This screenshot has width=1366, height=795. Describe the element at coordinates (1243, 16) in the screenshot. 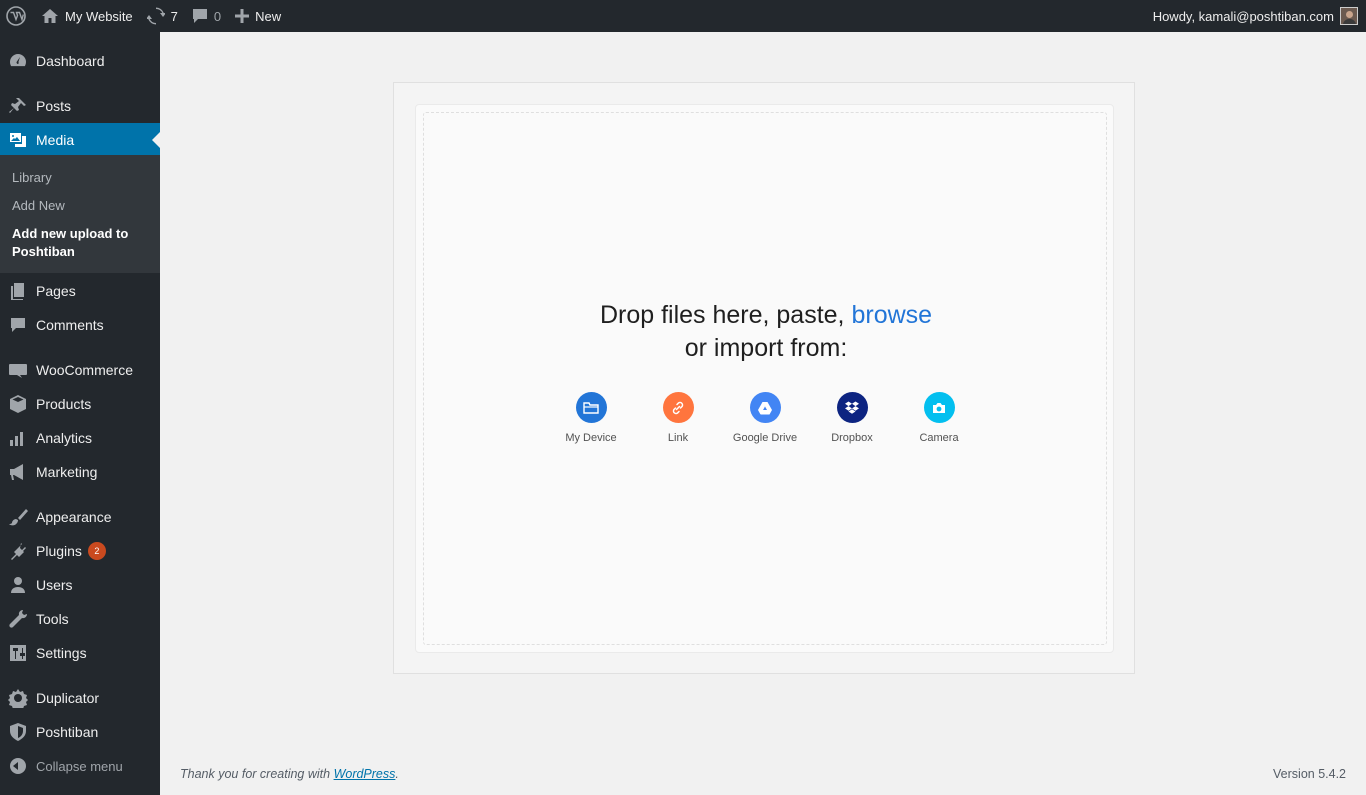

I see `howdy-greeting: Howdy, kamali@poshtiban.com` at that location.